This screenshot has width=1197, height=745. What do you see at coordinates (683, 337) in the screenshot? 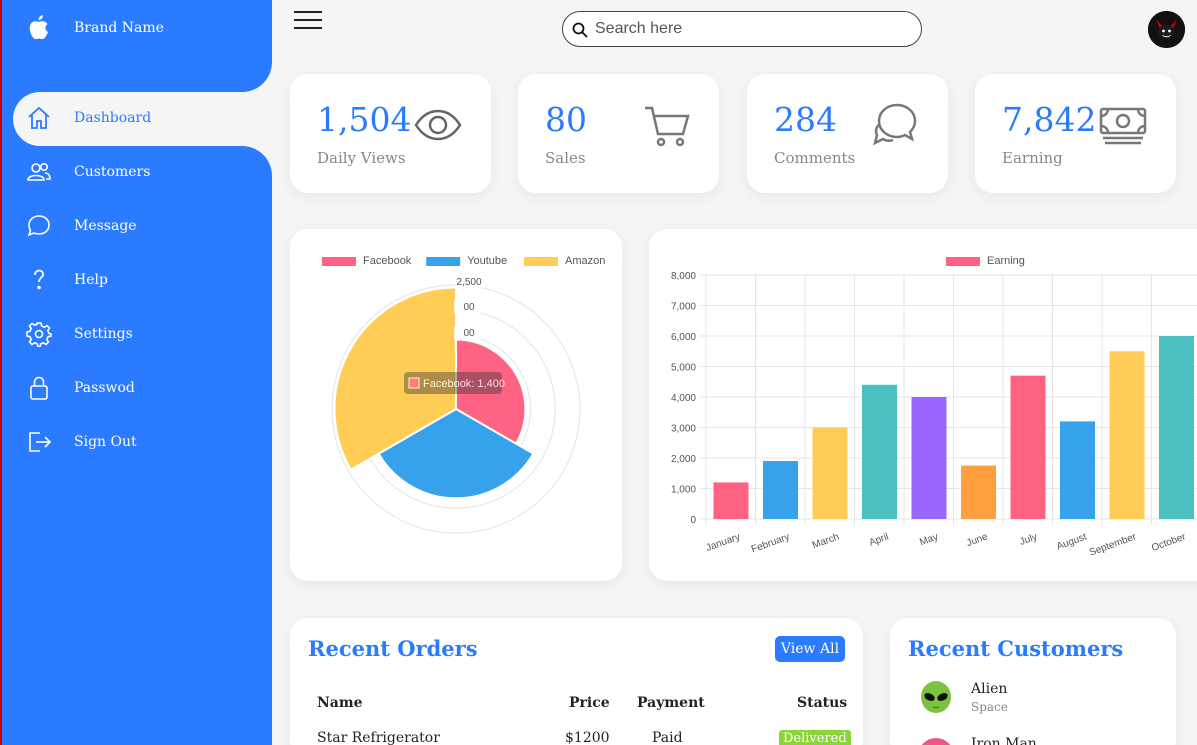
I see `y-tick-label: 6,000` at bounding box center [683, 337].